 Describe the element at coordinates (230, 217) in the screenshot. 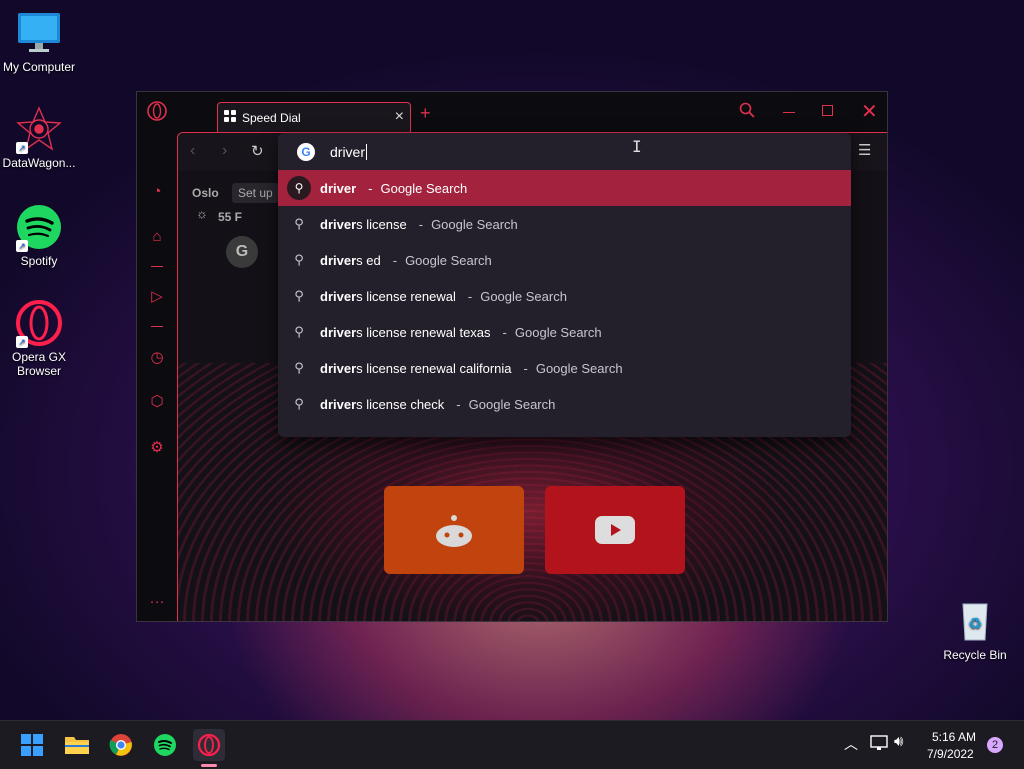

I see `weather-temp: 55 F` at that location.